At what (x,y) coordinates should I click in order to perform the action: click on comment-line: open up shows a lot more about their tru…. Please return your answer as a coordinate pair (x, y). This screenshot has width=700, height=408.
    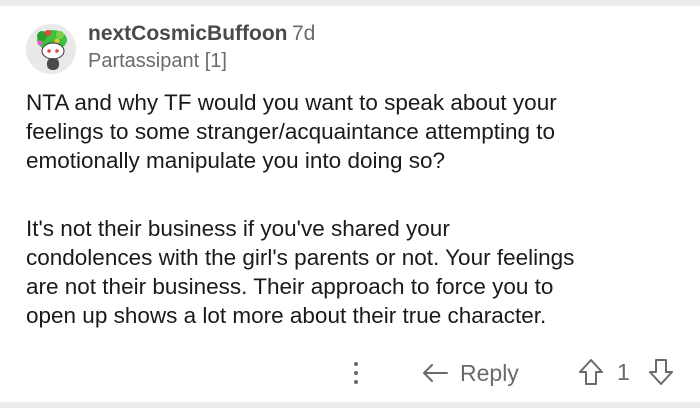
    Looking at the image, I should click on (286, 315).